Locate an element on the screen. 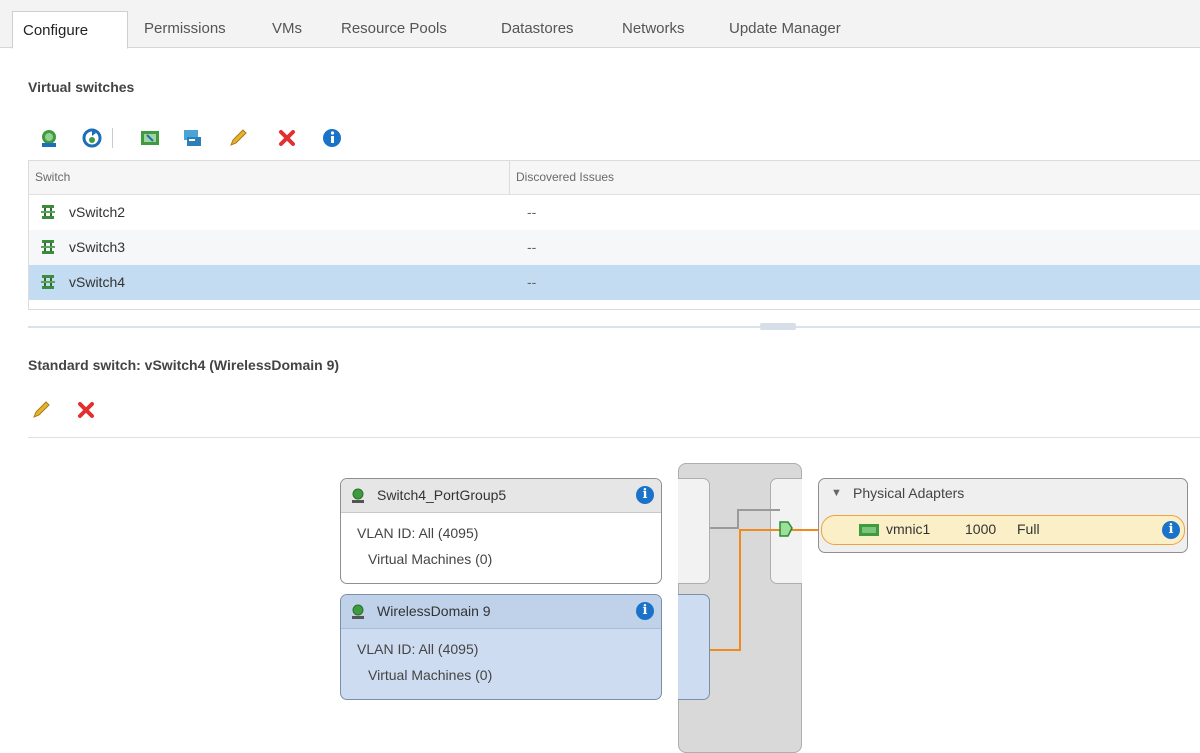 This screenshot has width=1200, height=753. physical-adapters-title: Physical Adapters is located at coordinates (909, 493).